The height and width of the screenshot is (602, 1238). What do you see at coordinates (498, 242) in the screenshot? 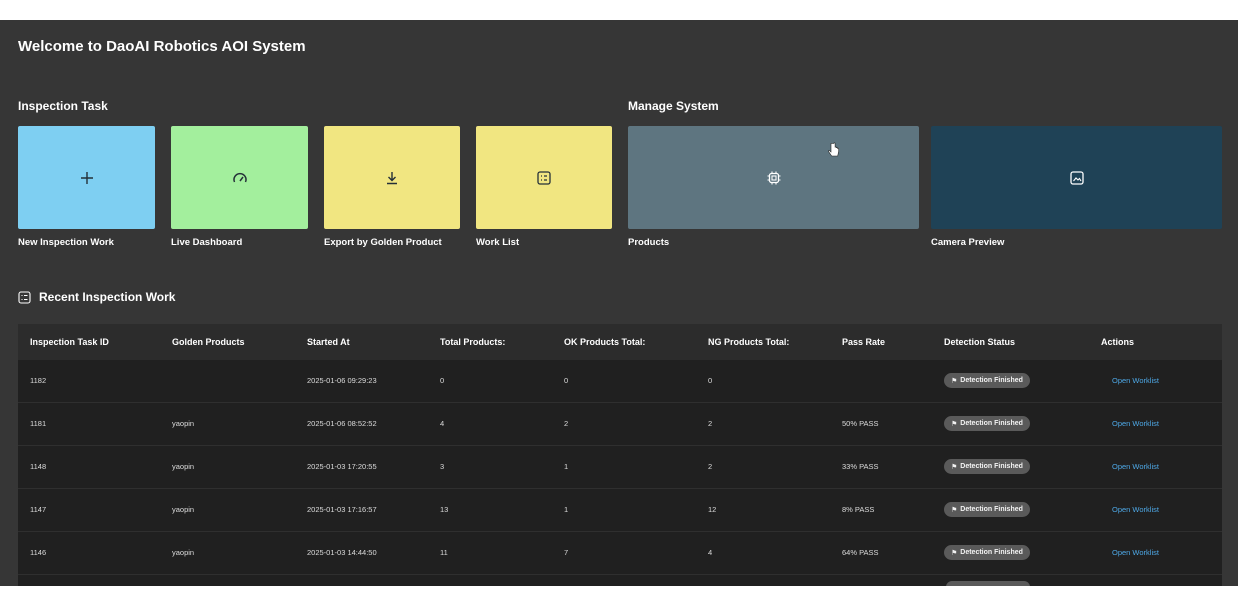
I see `work-list-label: Work List` at bounding box center [498, 242].